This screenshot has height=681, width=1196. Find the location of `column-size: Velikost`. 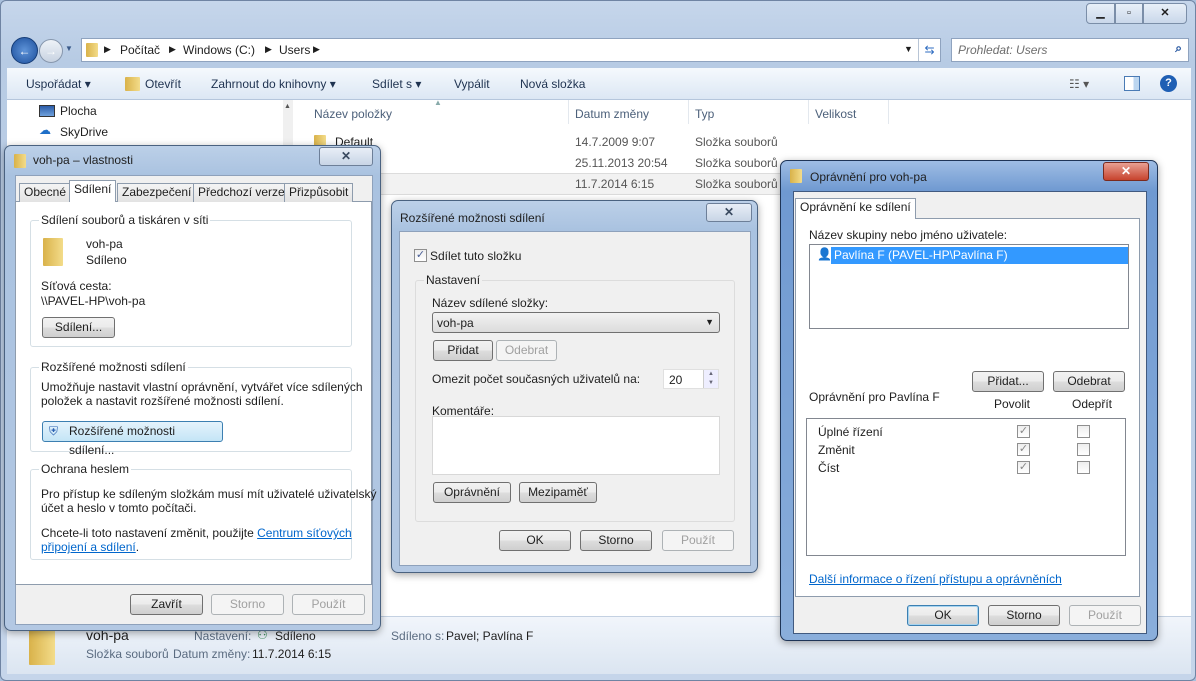

column-size: Velikost is located at coordinates (835, 114).